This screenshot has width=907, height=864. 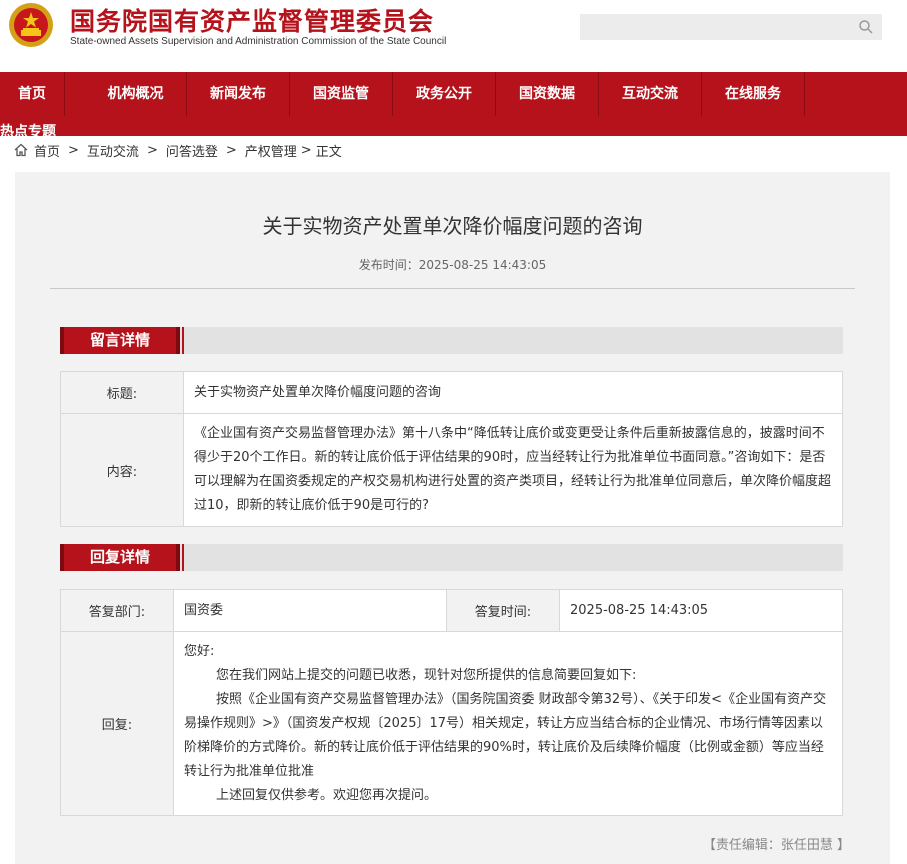 What do you see at coordinates (122, 392) in the screenshot?
I see `title-label: 标题:` at bounding box center [122, 392].